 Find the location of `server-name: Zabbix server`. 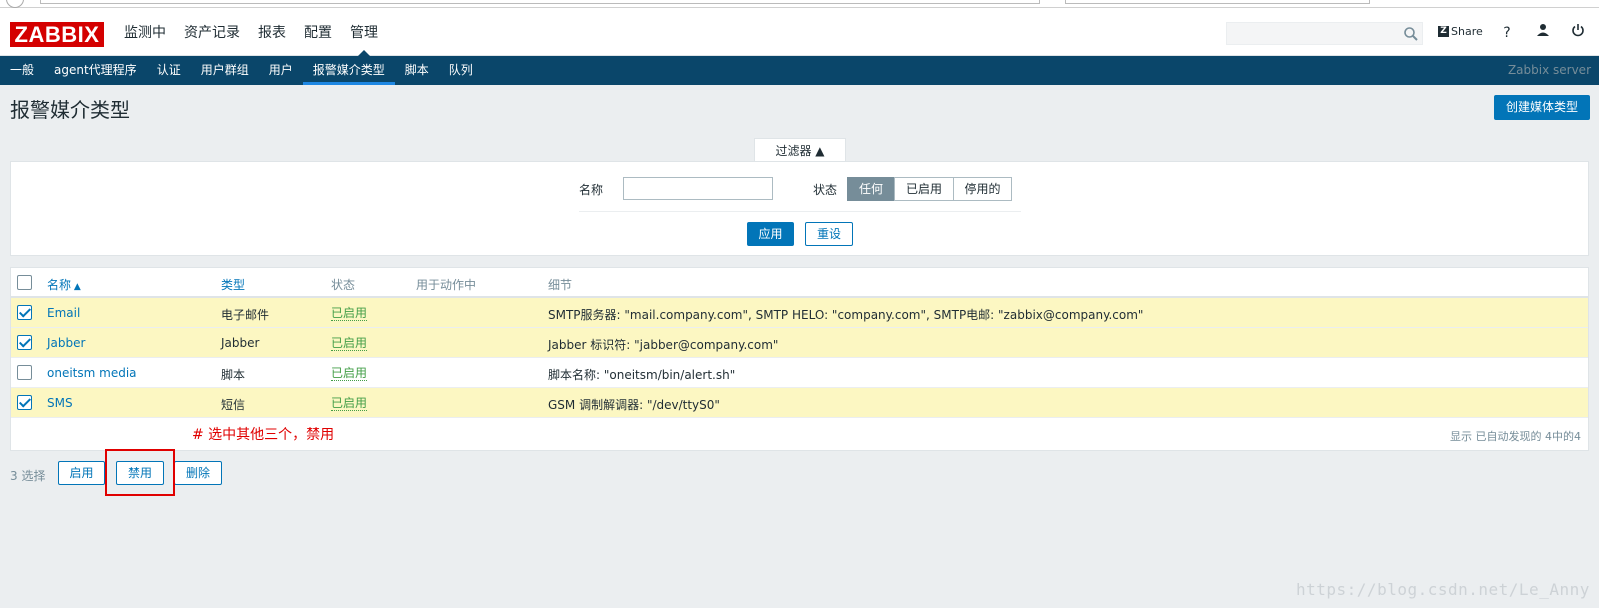

server-name: Zabbix server is located at coordinates (1549, 70).